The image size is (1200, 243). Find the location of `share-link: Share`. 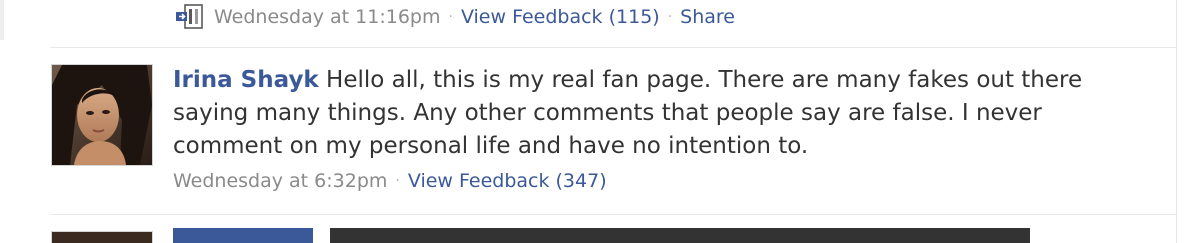

share-link: Share is located at coordinates (707, 17).